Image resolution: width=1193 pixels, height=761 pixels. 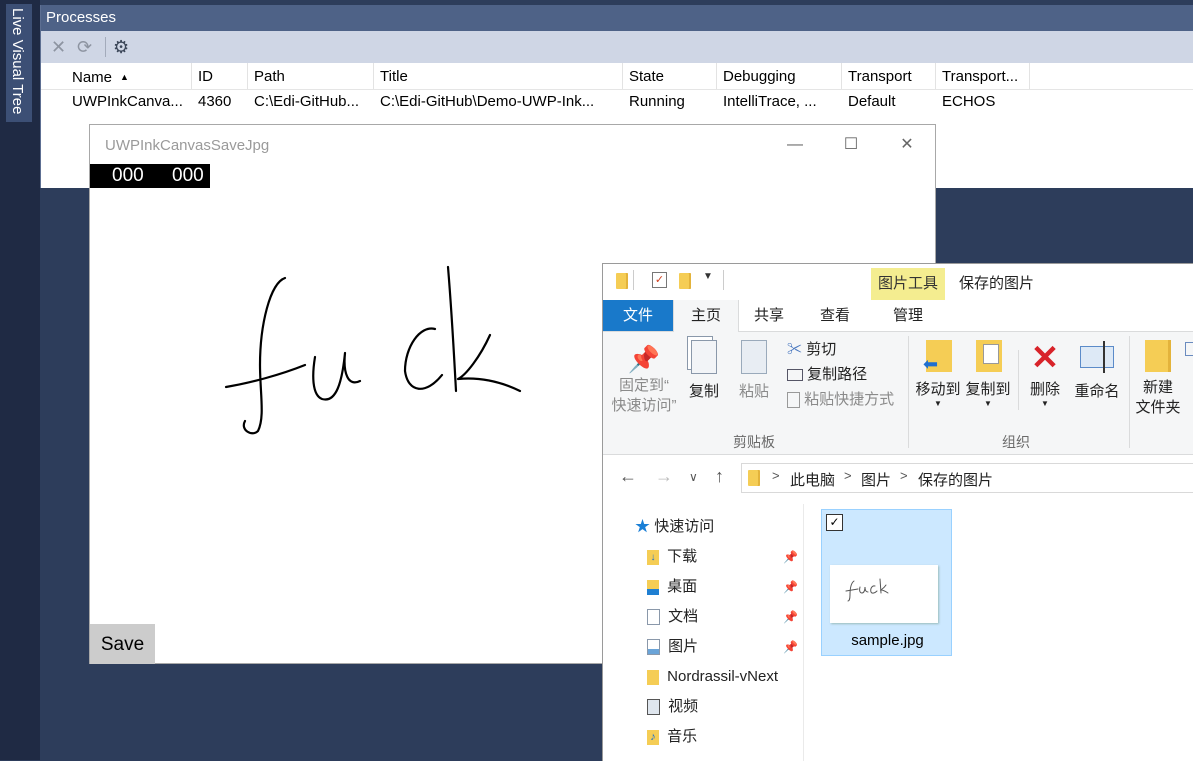 I want to click on nav-downloads-label: 下载, so click(x=682, y=556).